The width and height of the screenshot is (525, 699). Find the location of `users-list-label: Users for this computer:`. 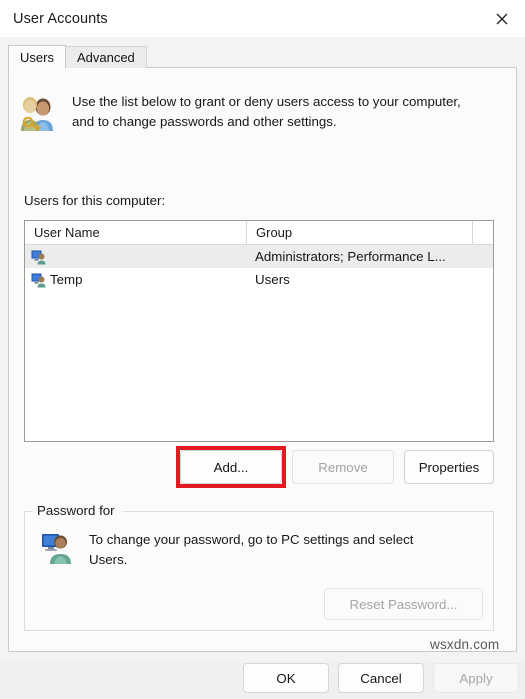

users-list-label: Users for this computer: is located at coordinates (95, 200).